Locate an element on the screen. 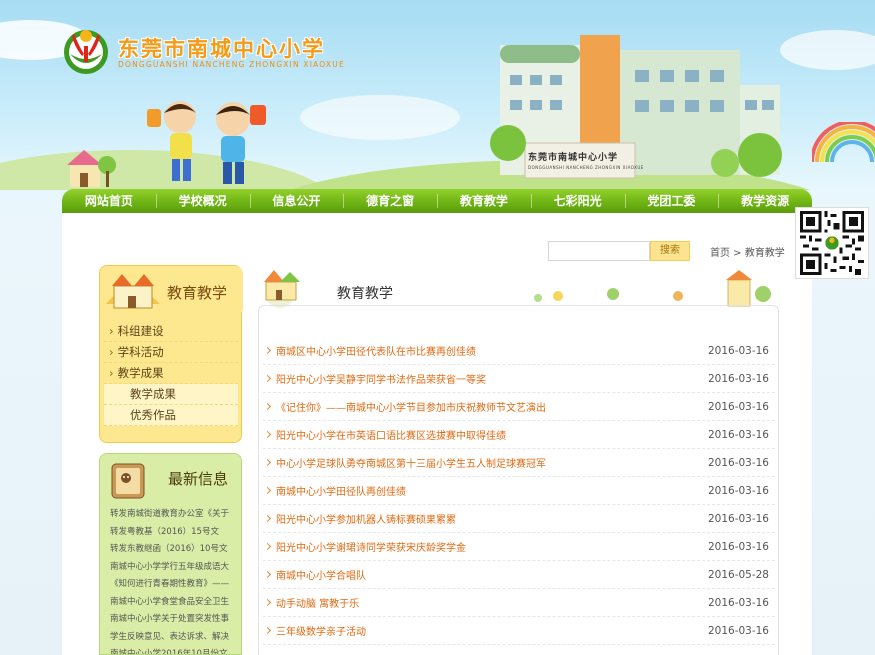 The width and height of the screenshot is (875, 655). main-nav: 网站首页 学校概况 信息公开 德育之窗 教育教学 七彩阳光 党团工委 教学资源 is located at coordinates (437, 201).